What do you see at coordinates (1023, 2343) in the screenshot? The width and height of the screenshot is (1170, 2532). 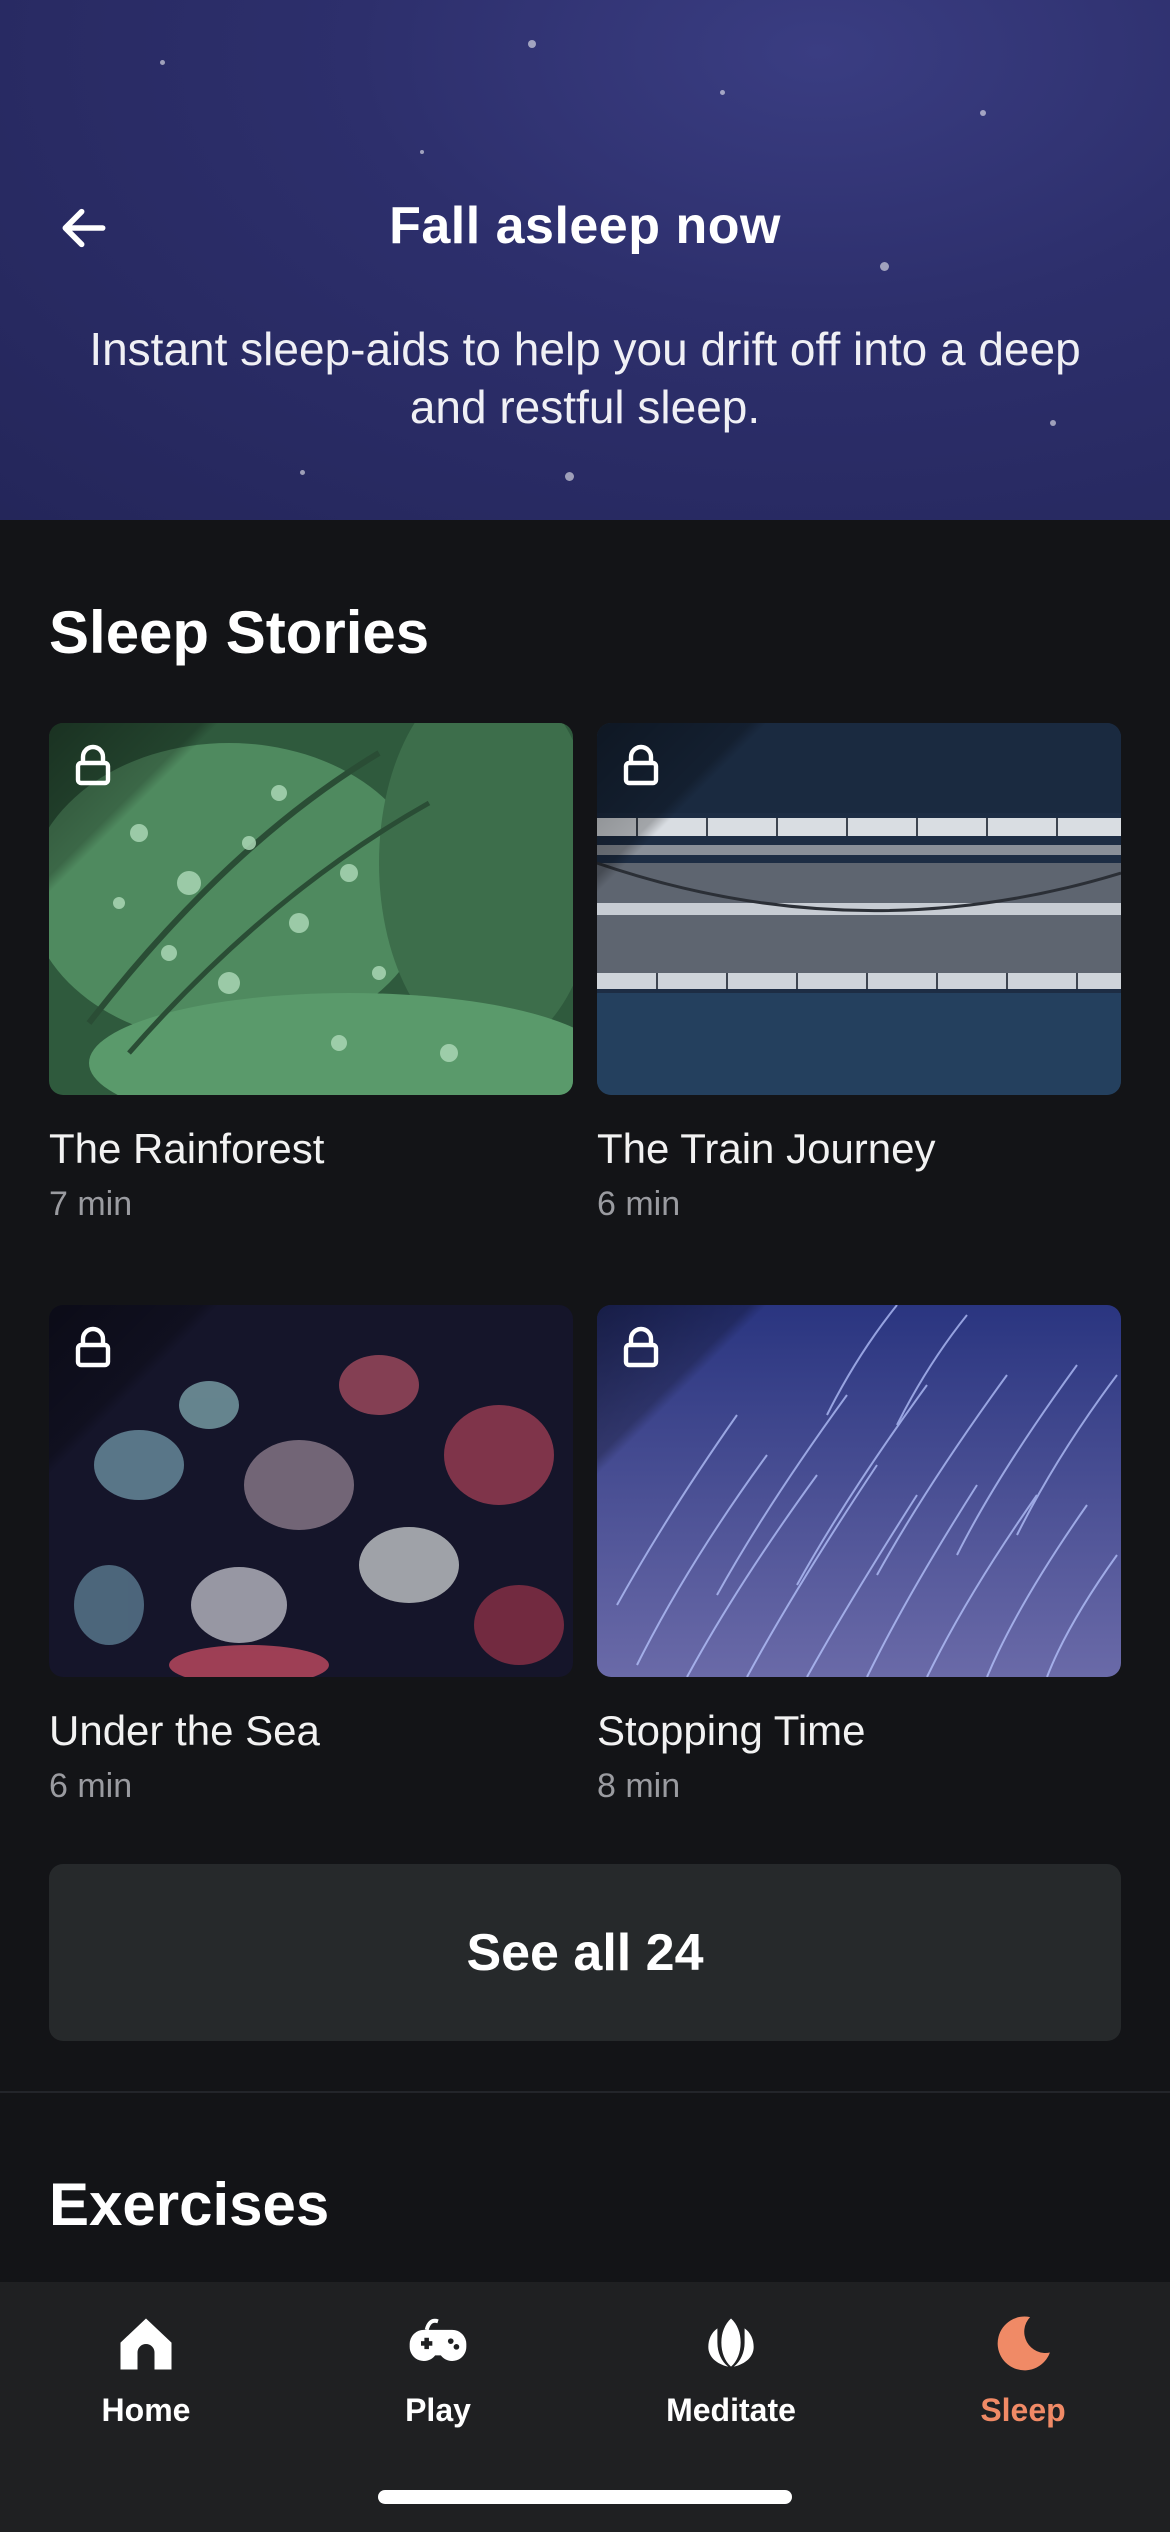 I see `moon-icon` at bounding box center [1023, 2343].